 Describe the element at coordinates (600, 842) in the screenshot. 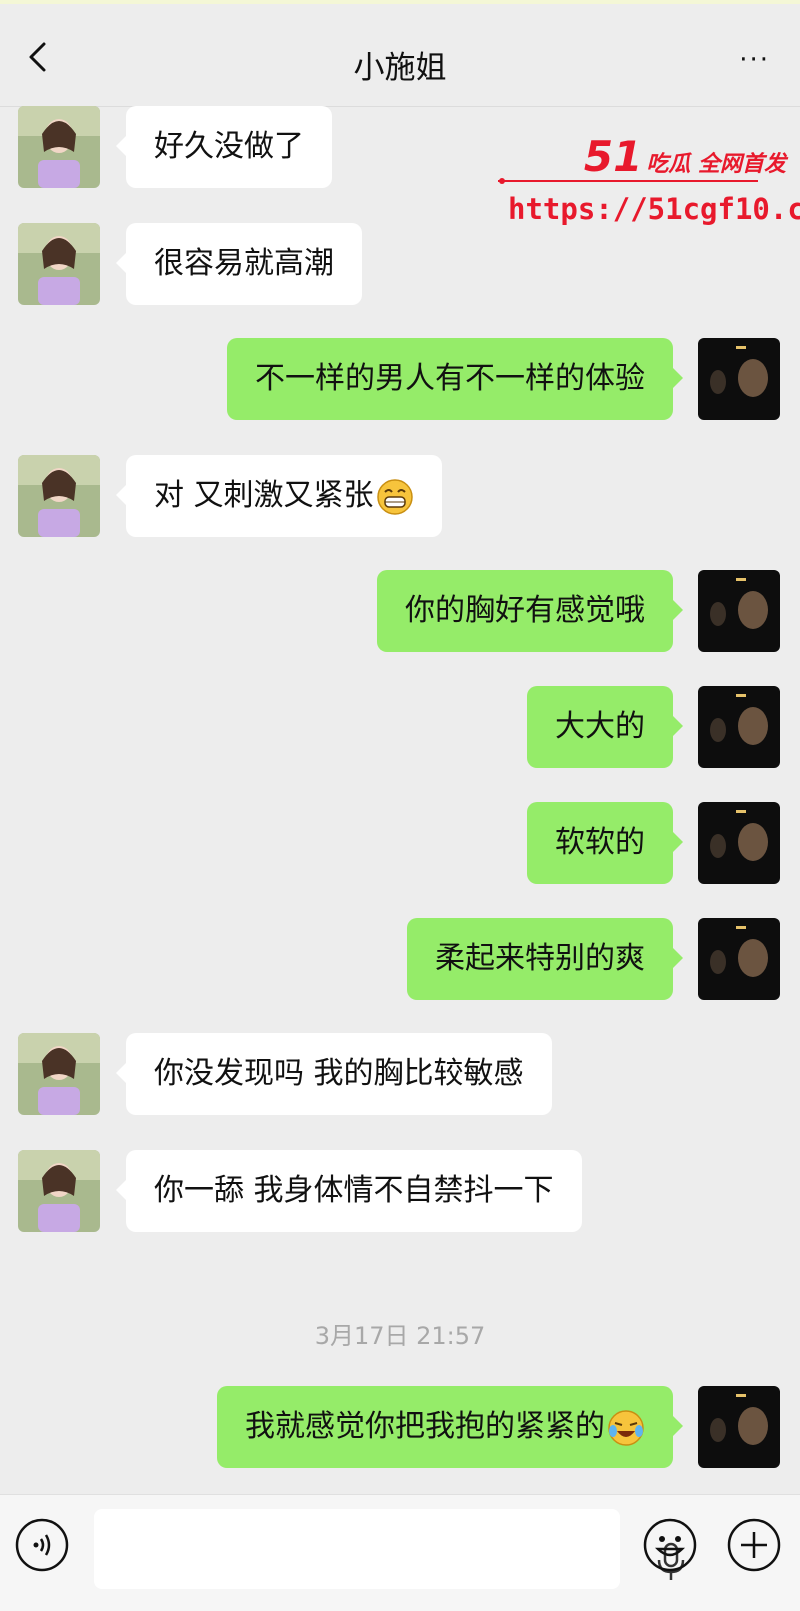

I see `message-text: 软软的` at that location.